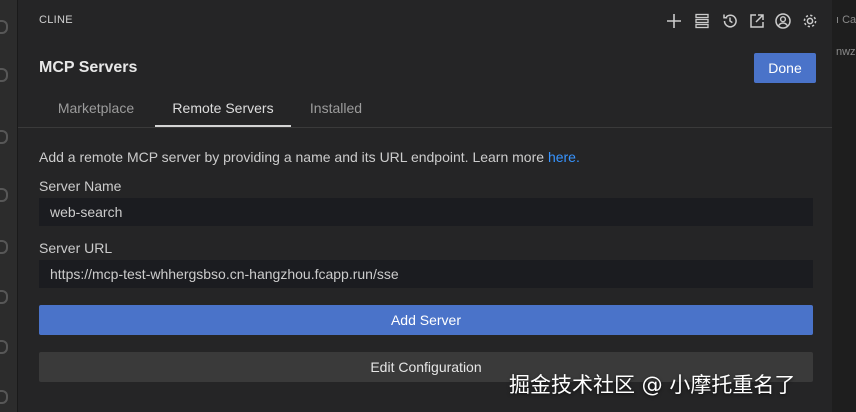 Image resolution: width=856 pixels, height=412 pixels. I want to click on editor-edge-text: nwz, so click(846, 52).